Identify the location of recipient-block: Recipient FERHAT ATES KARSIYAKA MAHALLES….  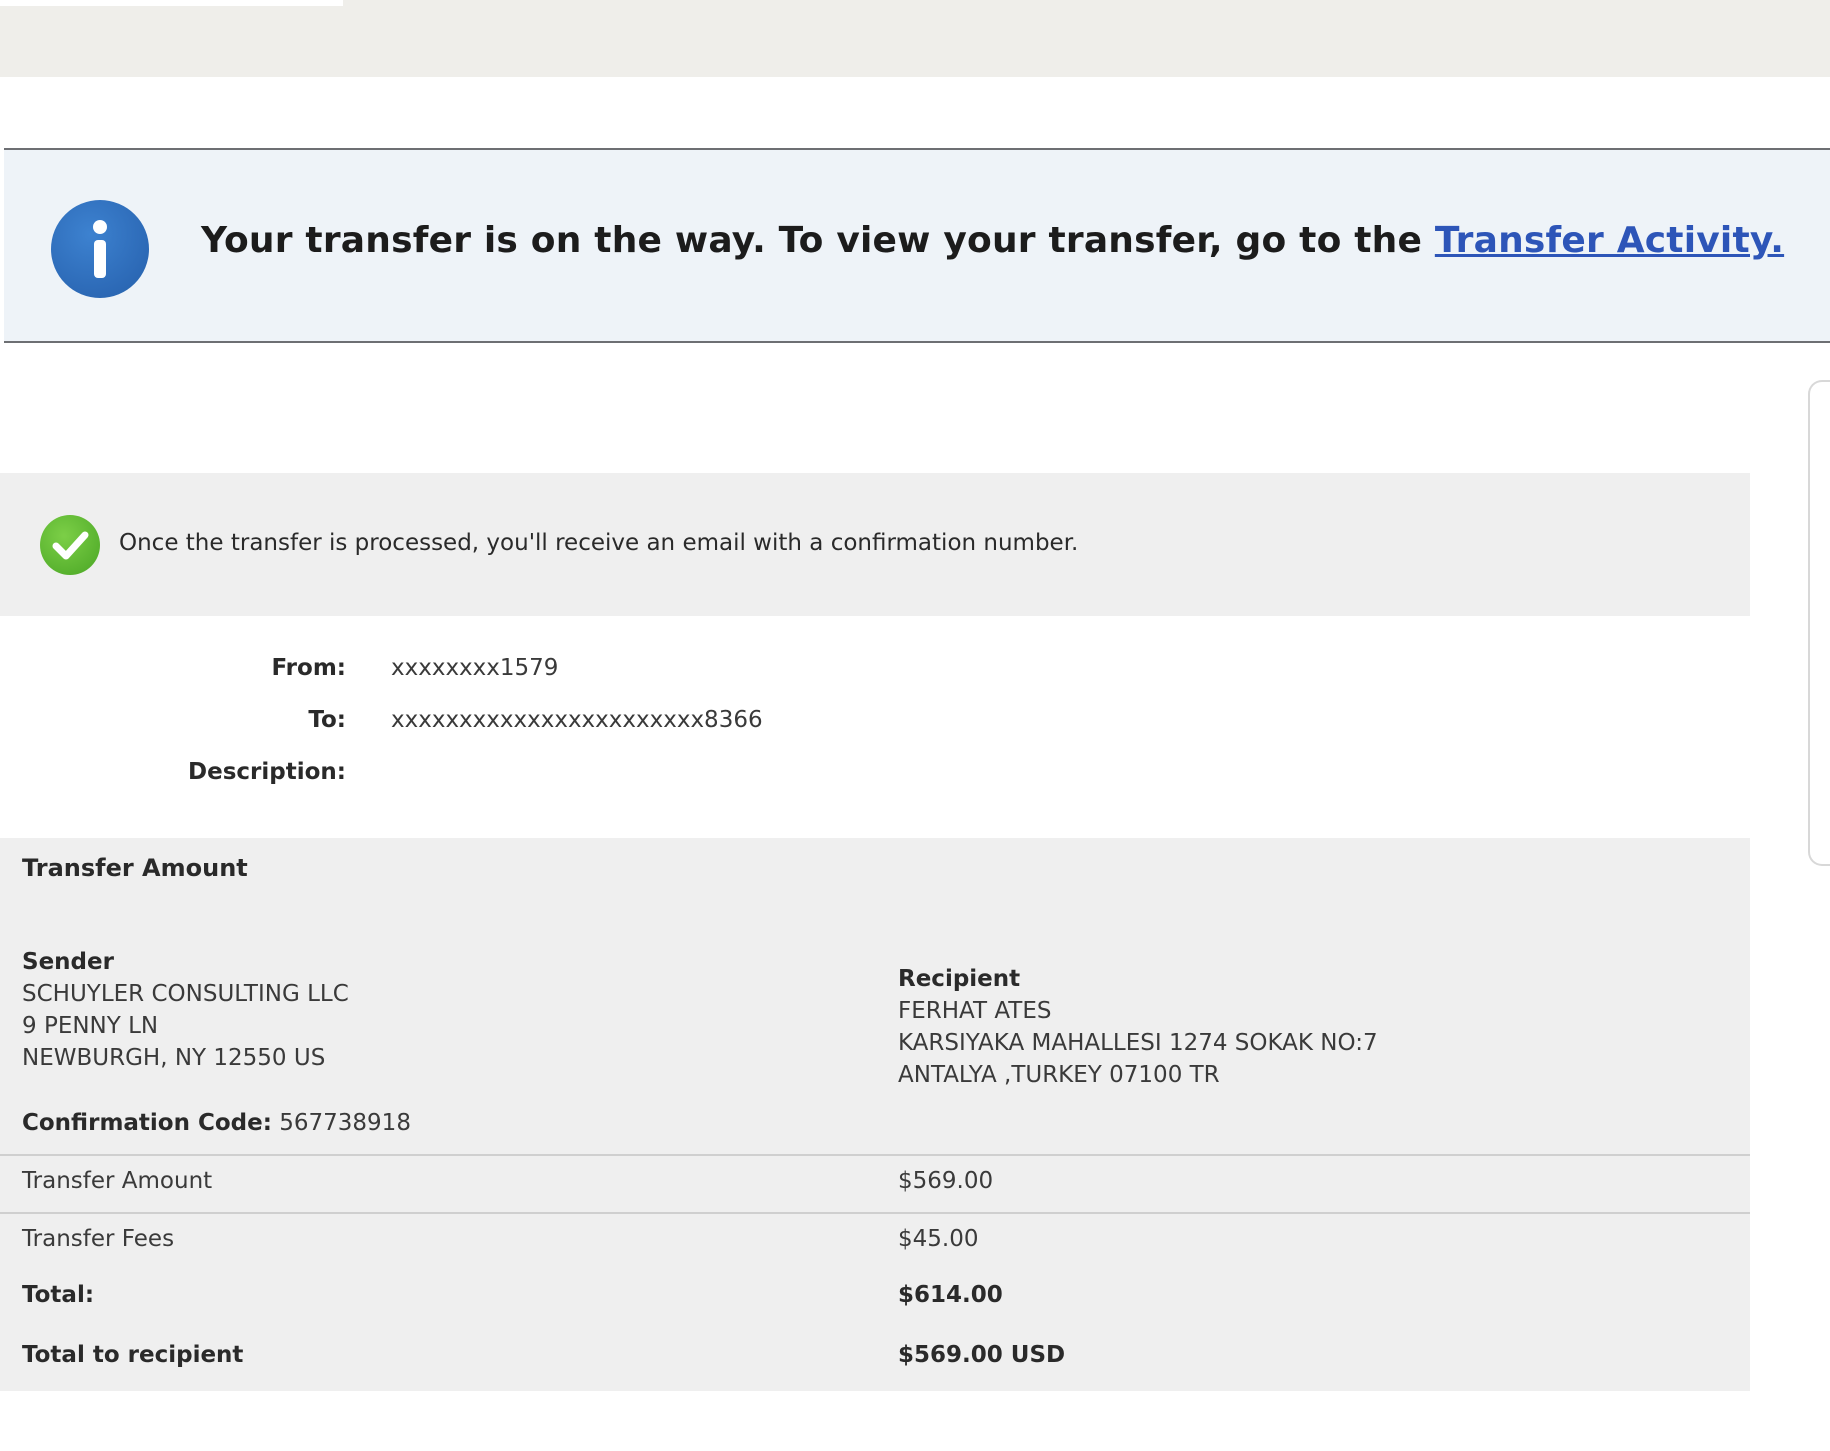
(1138, 1027).